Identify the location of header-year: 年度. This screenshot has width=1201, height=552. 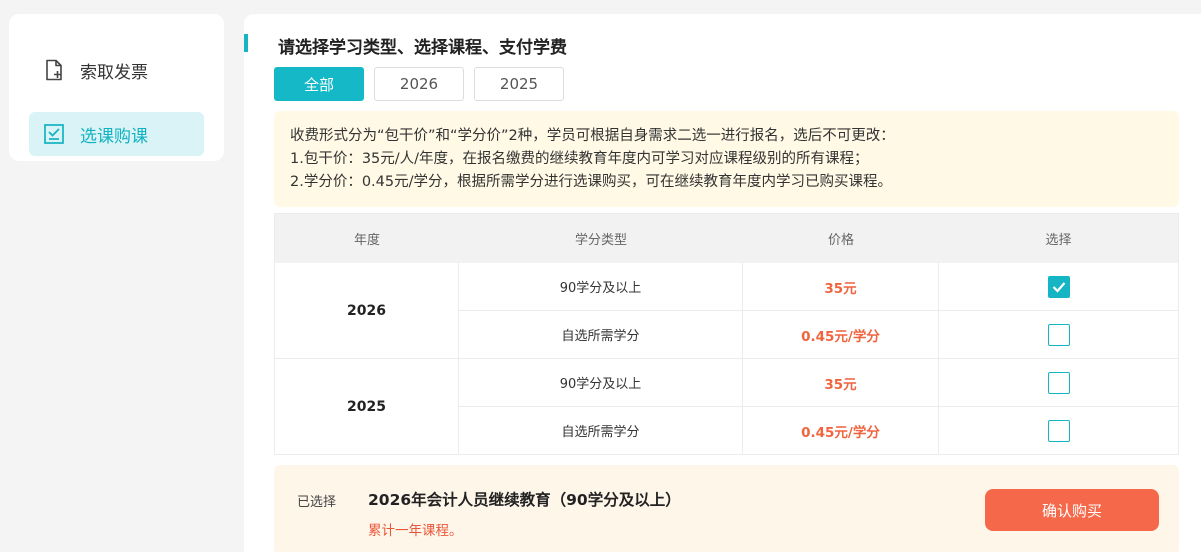
(366, 240).